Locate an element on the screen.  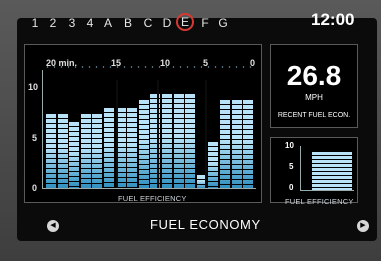
small-y-tick-10: 10 is located at coordinates (289, 145).